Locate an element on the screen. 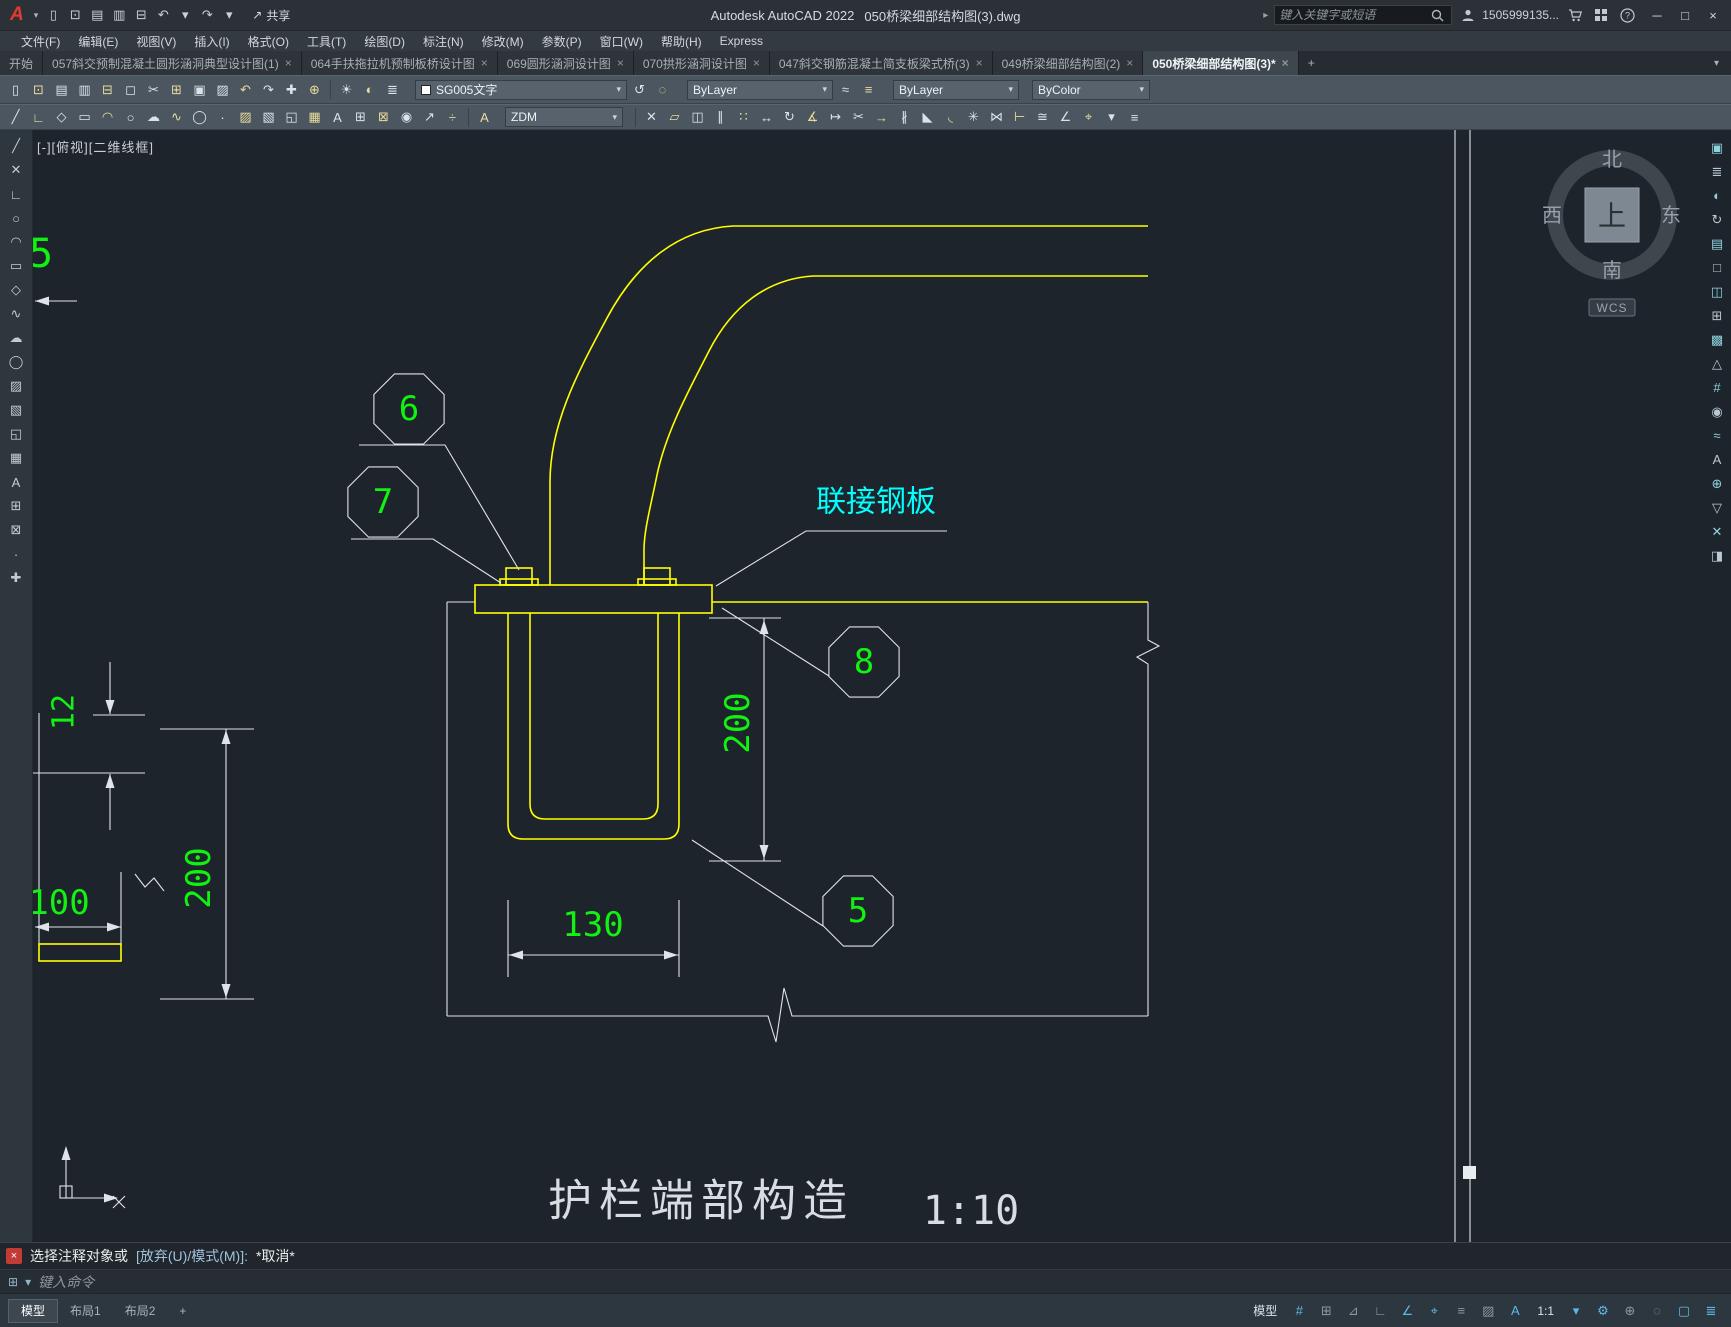  wcs-button: WCS is located at coordinates (1612, 307).